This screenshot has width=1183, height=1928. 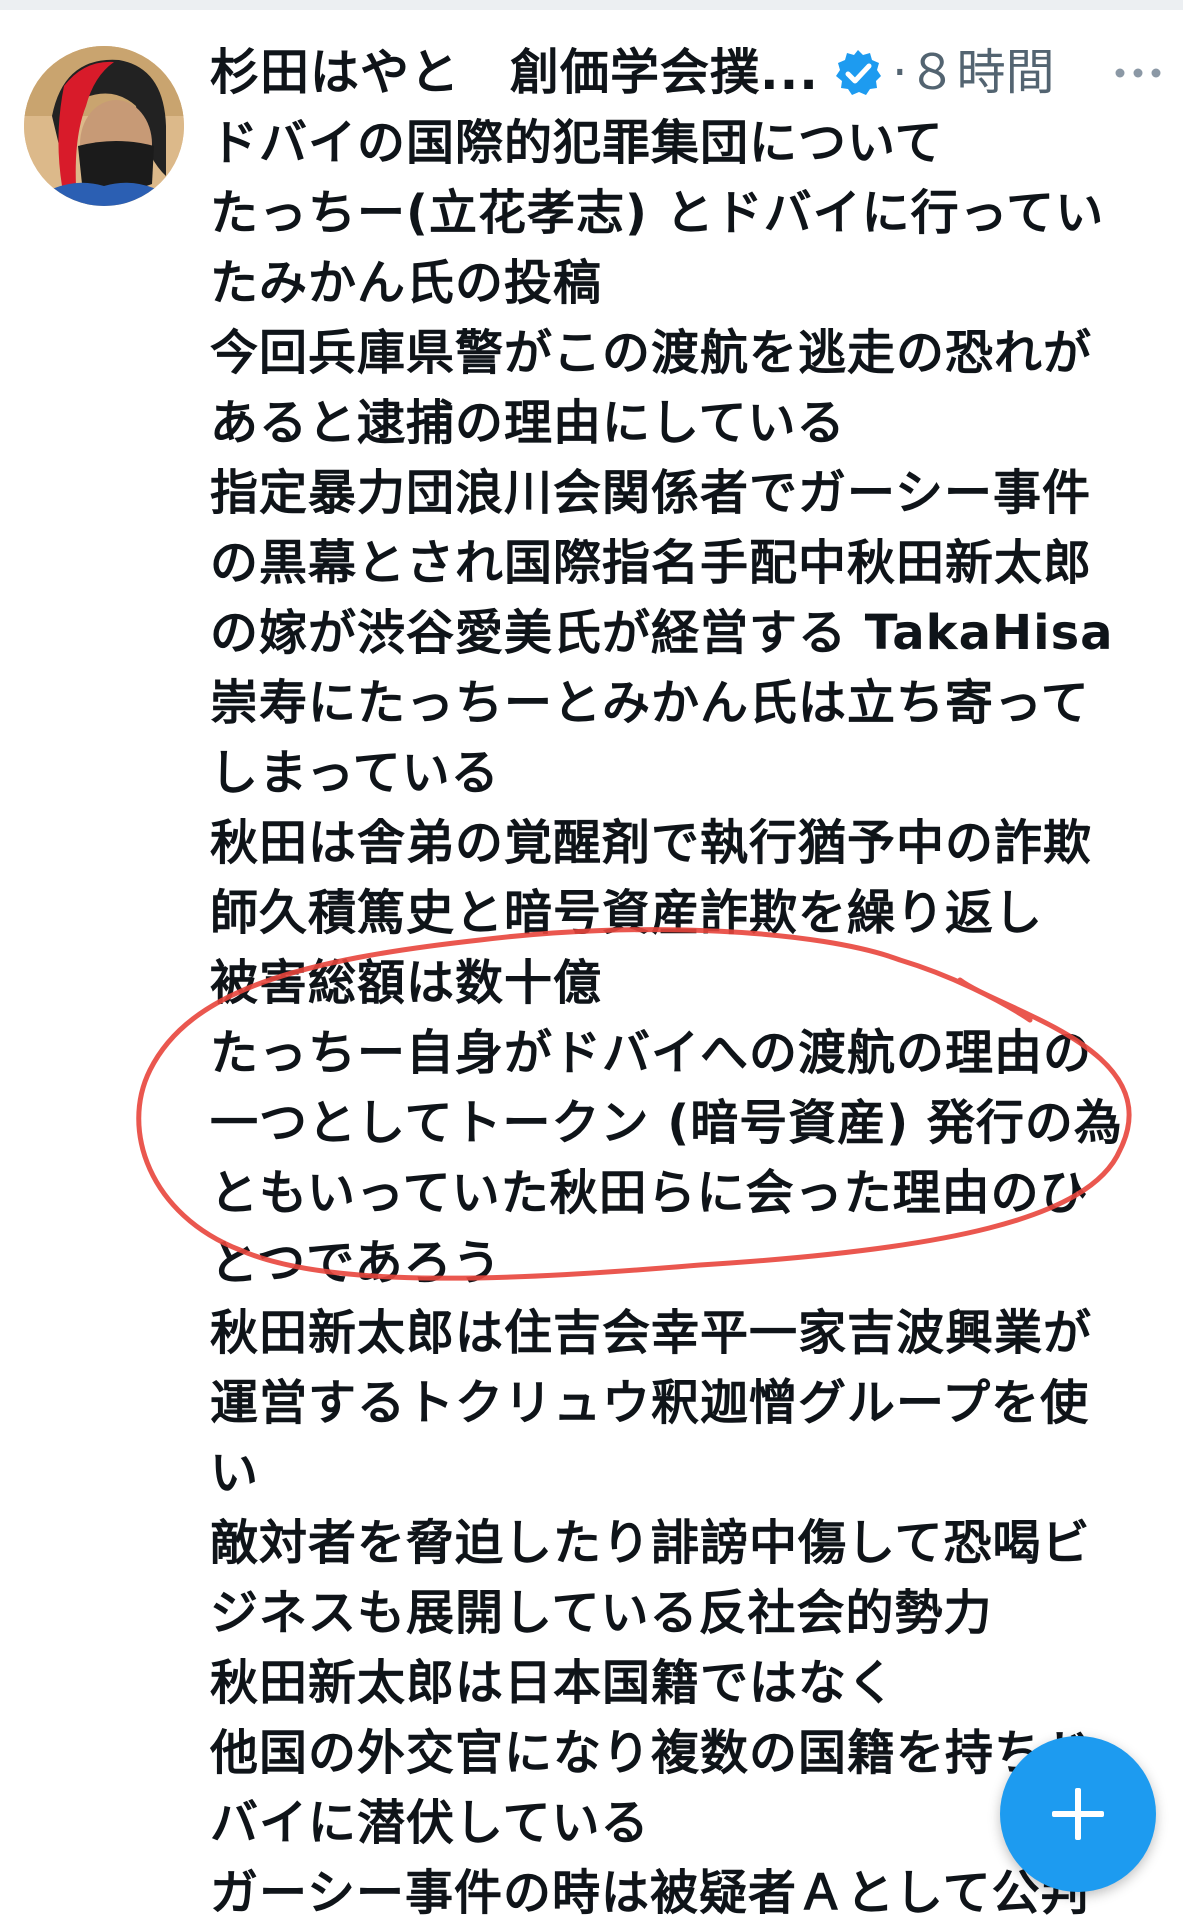 I want to click on avatar-image, so click(x=104, y=126).